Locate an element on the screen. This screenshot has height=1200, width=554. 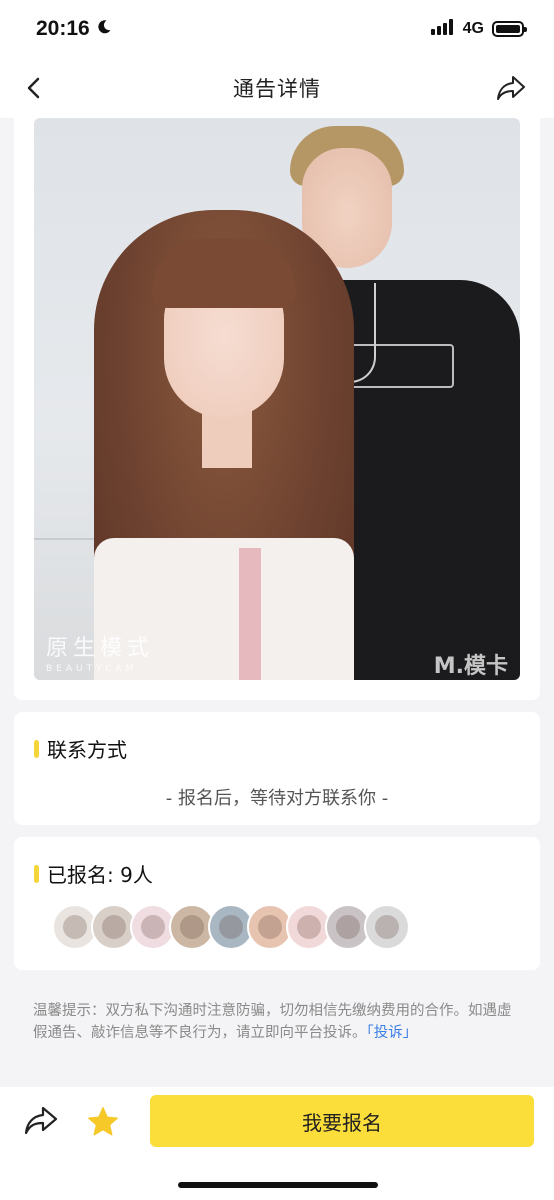
back-button is located at coordinates (34, 88).